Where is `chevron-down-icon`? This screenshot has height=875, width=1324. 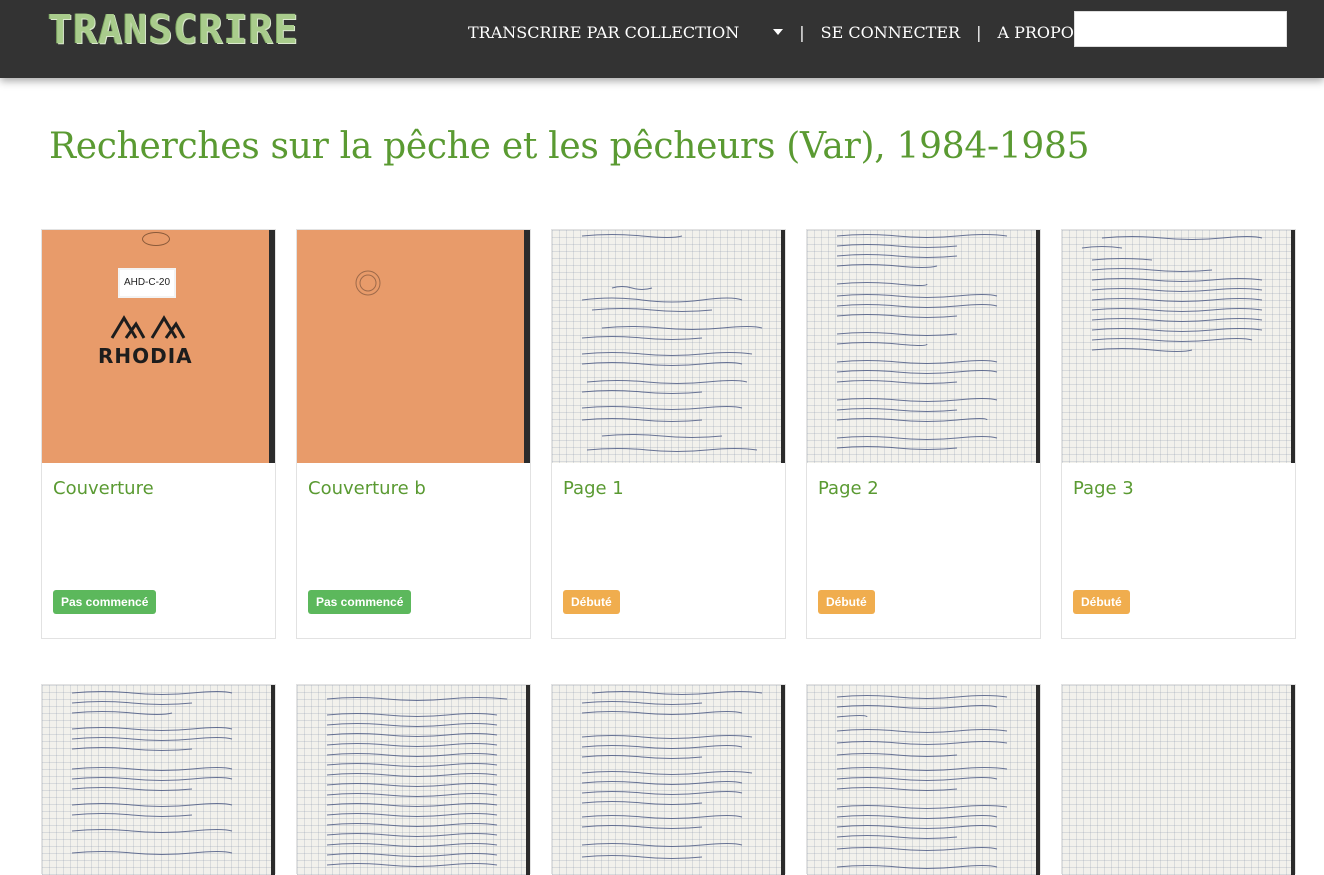
chevron-down-icon is located at coordinates (778, 32).